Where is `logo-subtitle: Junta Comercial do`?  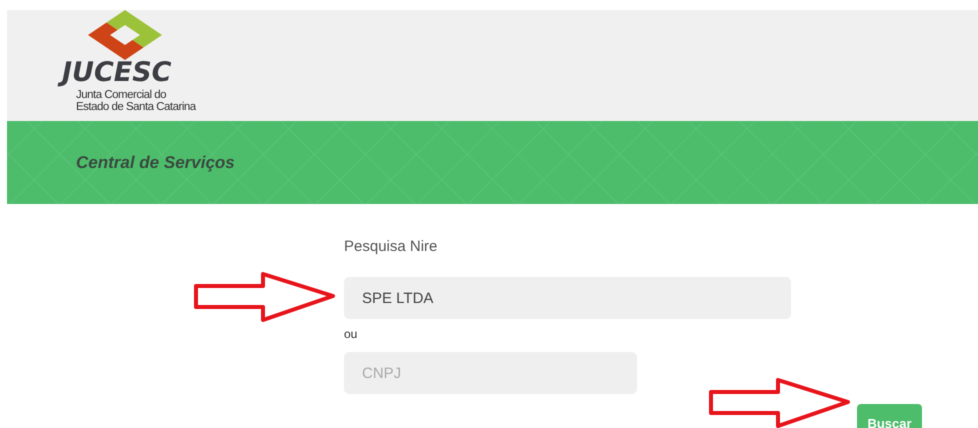 logo-subtitle: Junta Comercial do is located at coordinates (122, 95).